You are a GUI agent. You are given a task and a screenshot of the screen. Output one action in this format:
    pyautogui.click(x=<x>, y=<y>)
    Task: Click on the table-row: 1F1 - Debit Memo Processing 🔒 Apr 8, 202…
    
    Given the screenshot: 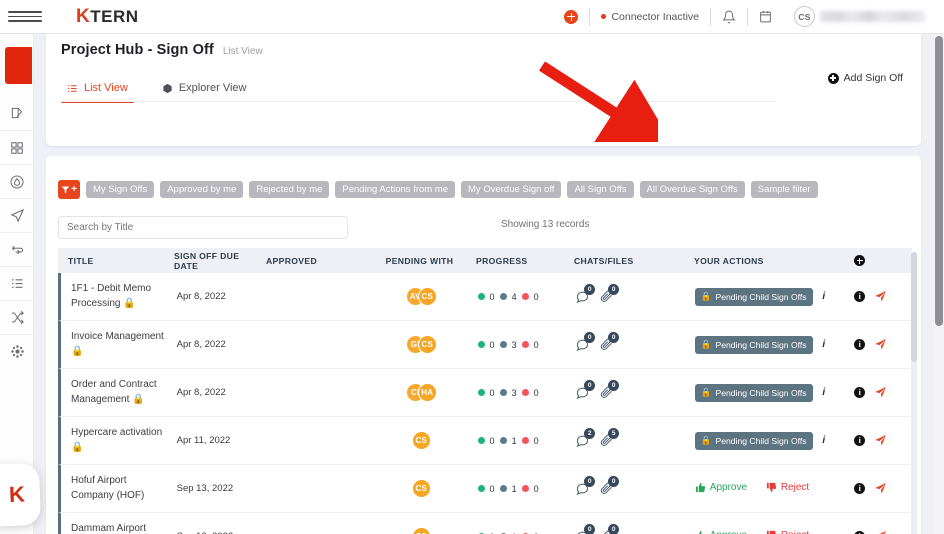 What is the action you would take?
    pyautogui.click(x=485, y=297)
    